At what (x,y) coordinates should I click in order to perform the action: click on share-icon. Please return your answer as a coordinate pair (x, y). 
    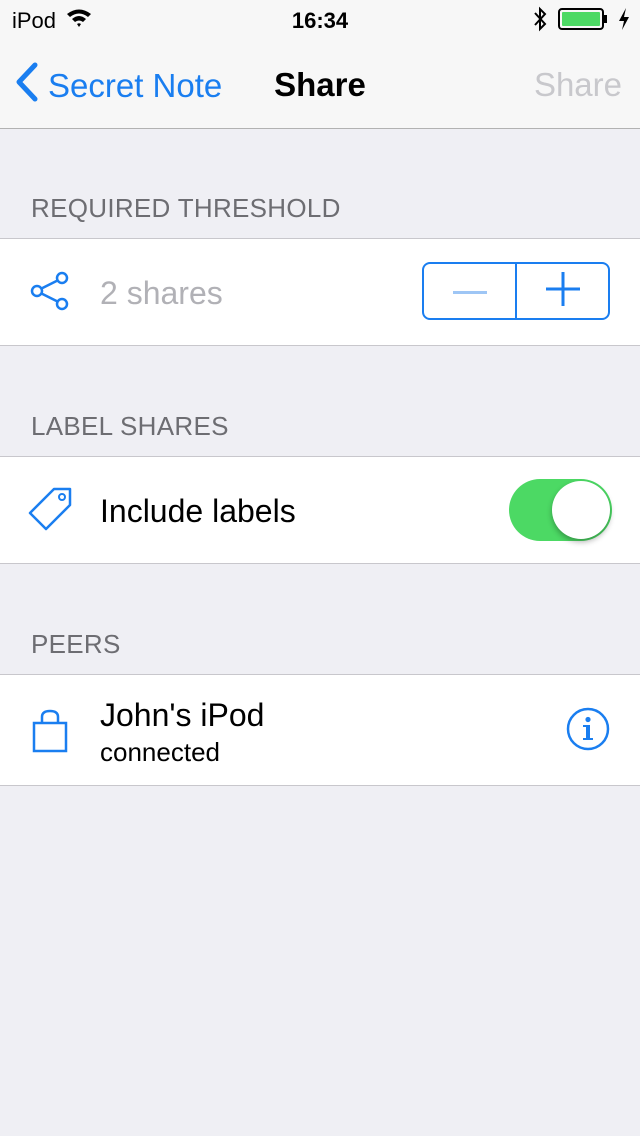
    Looking at the image, I should click on (50, 291).